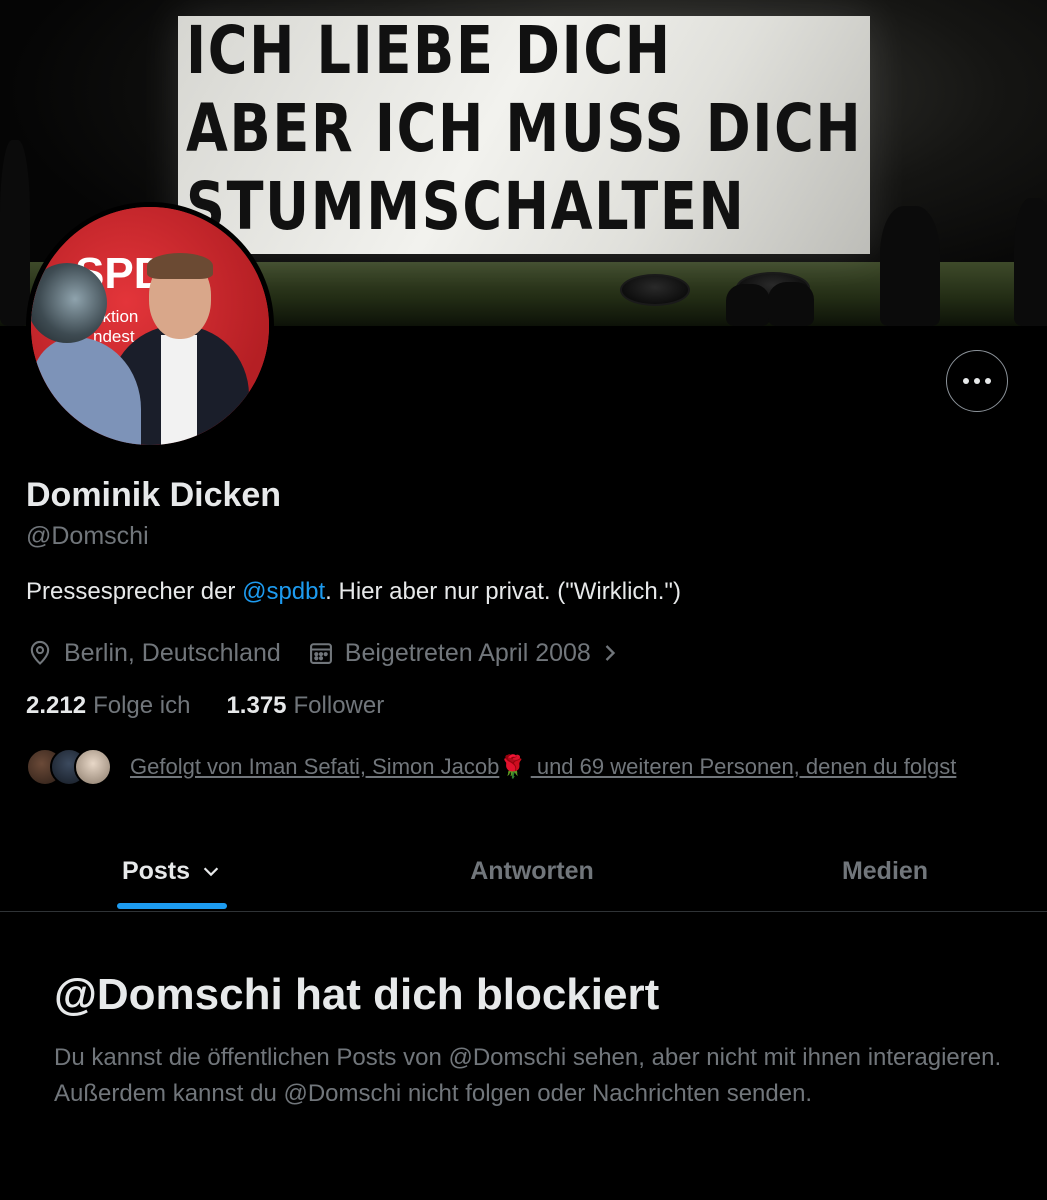  I want to click on rose-emoji: 🌹, so click(513, 766).